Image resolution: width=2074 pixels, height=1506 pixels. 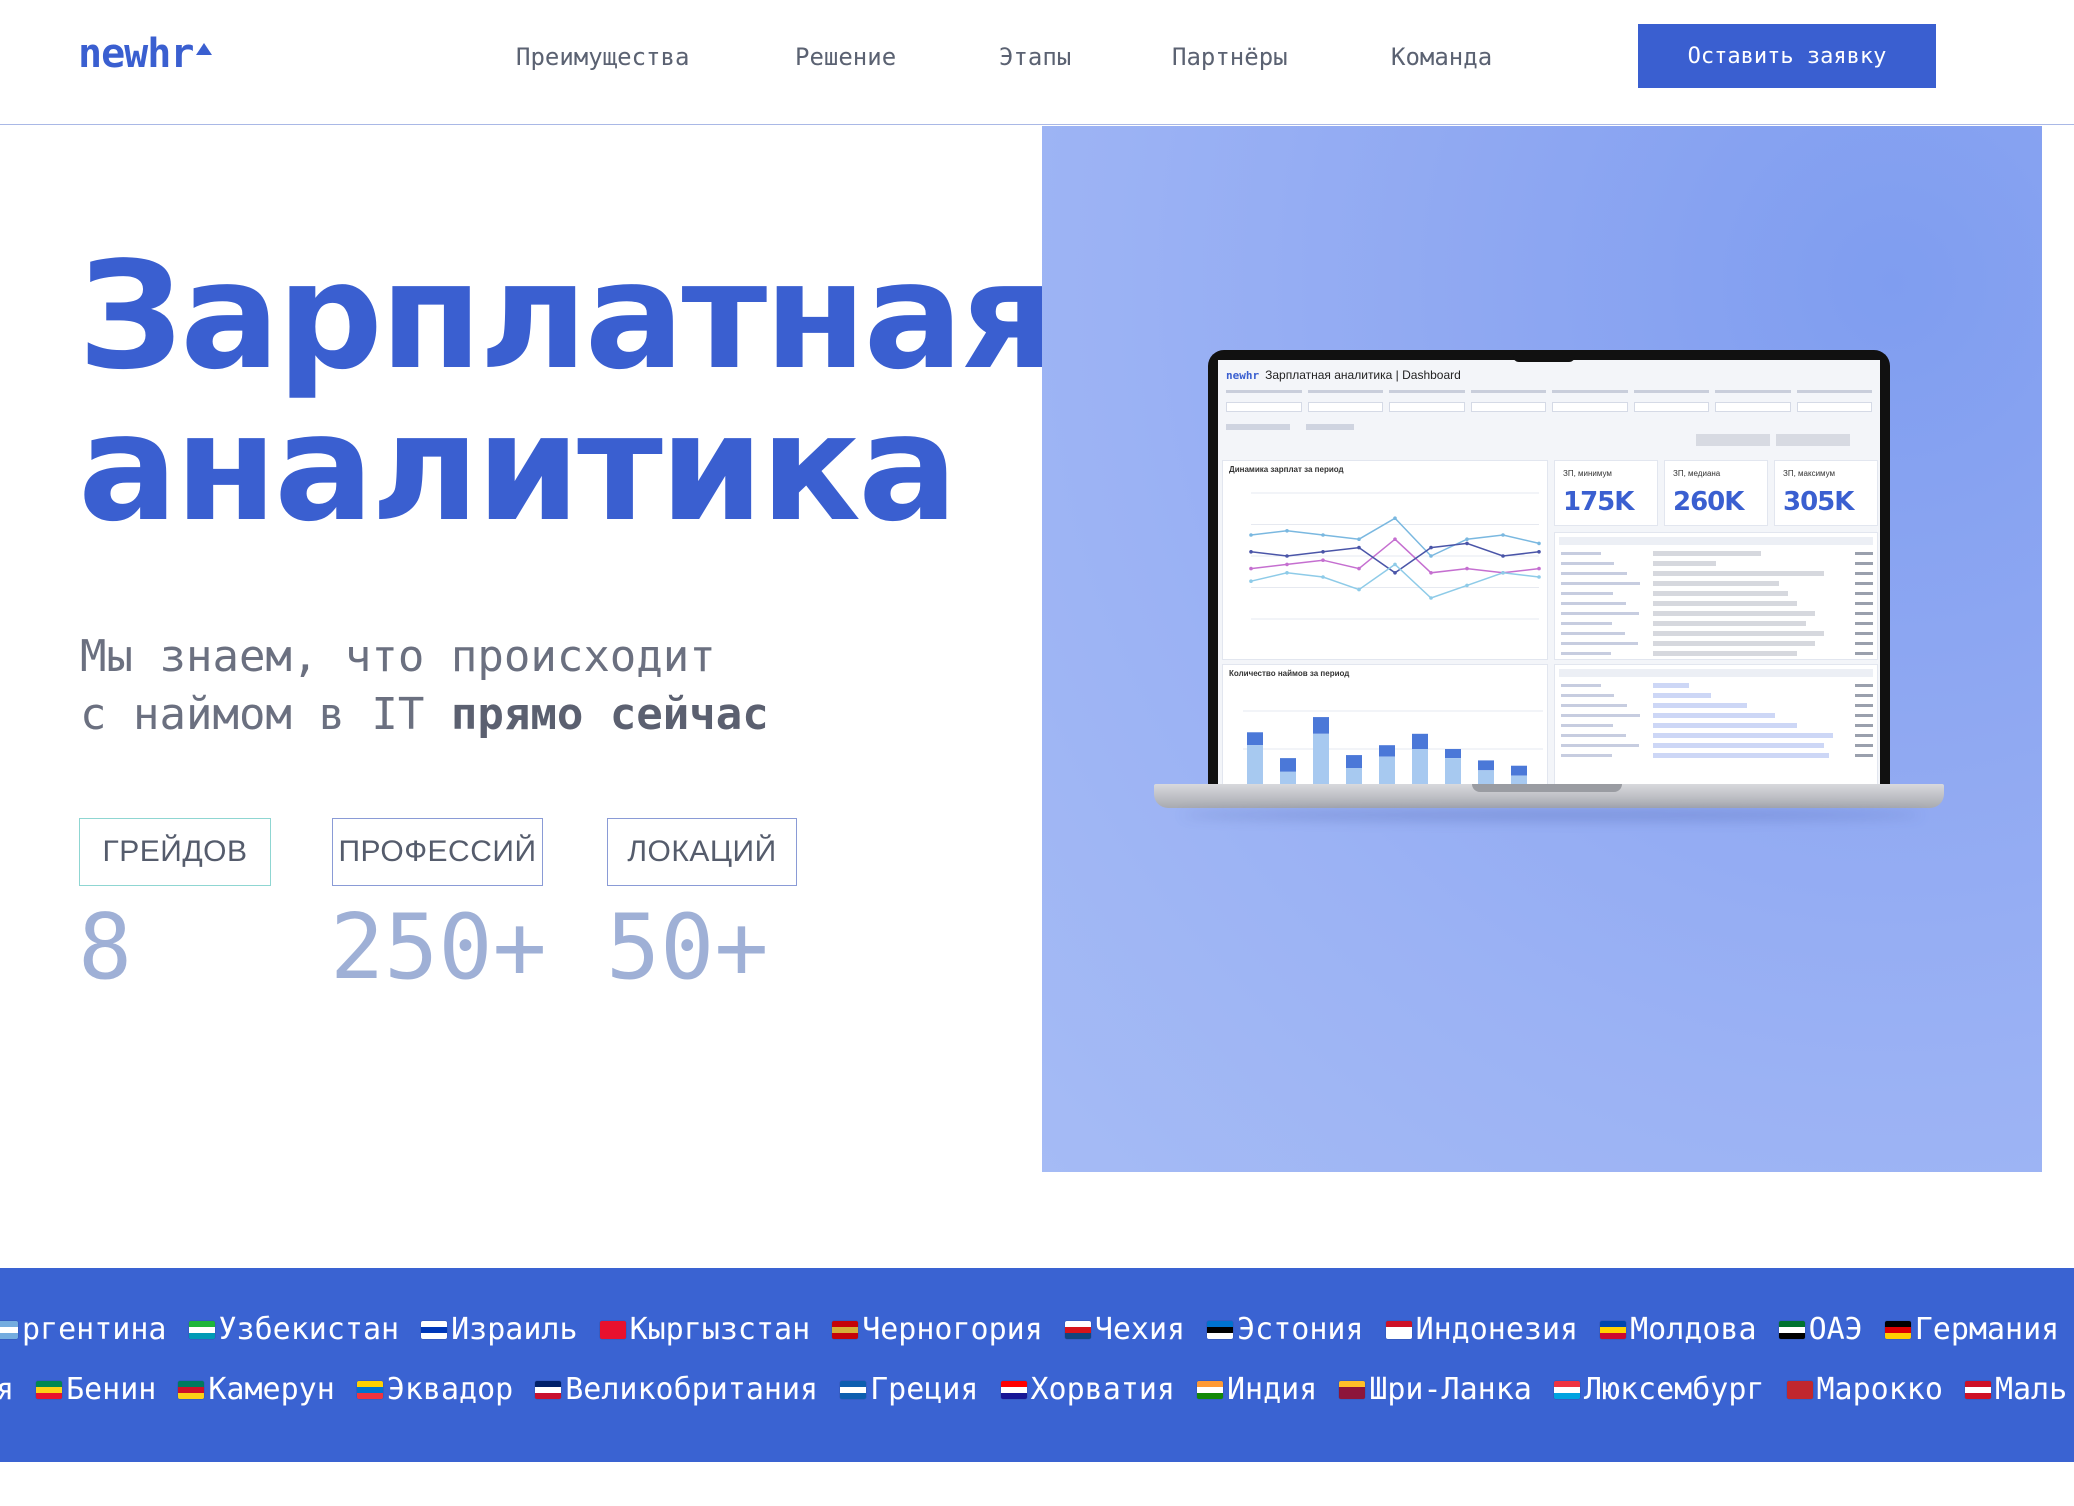 What do you see at coordinates (1243, 375) in the screenshot?
I see `dashboard-logo: newhr` at bounding box center [1243, 375].